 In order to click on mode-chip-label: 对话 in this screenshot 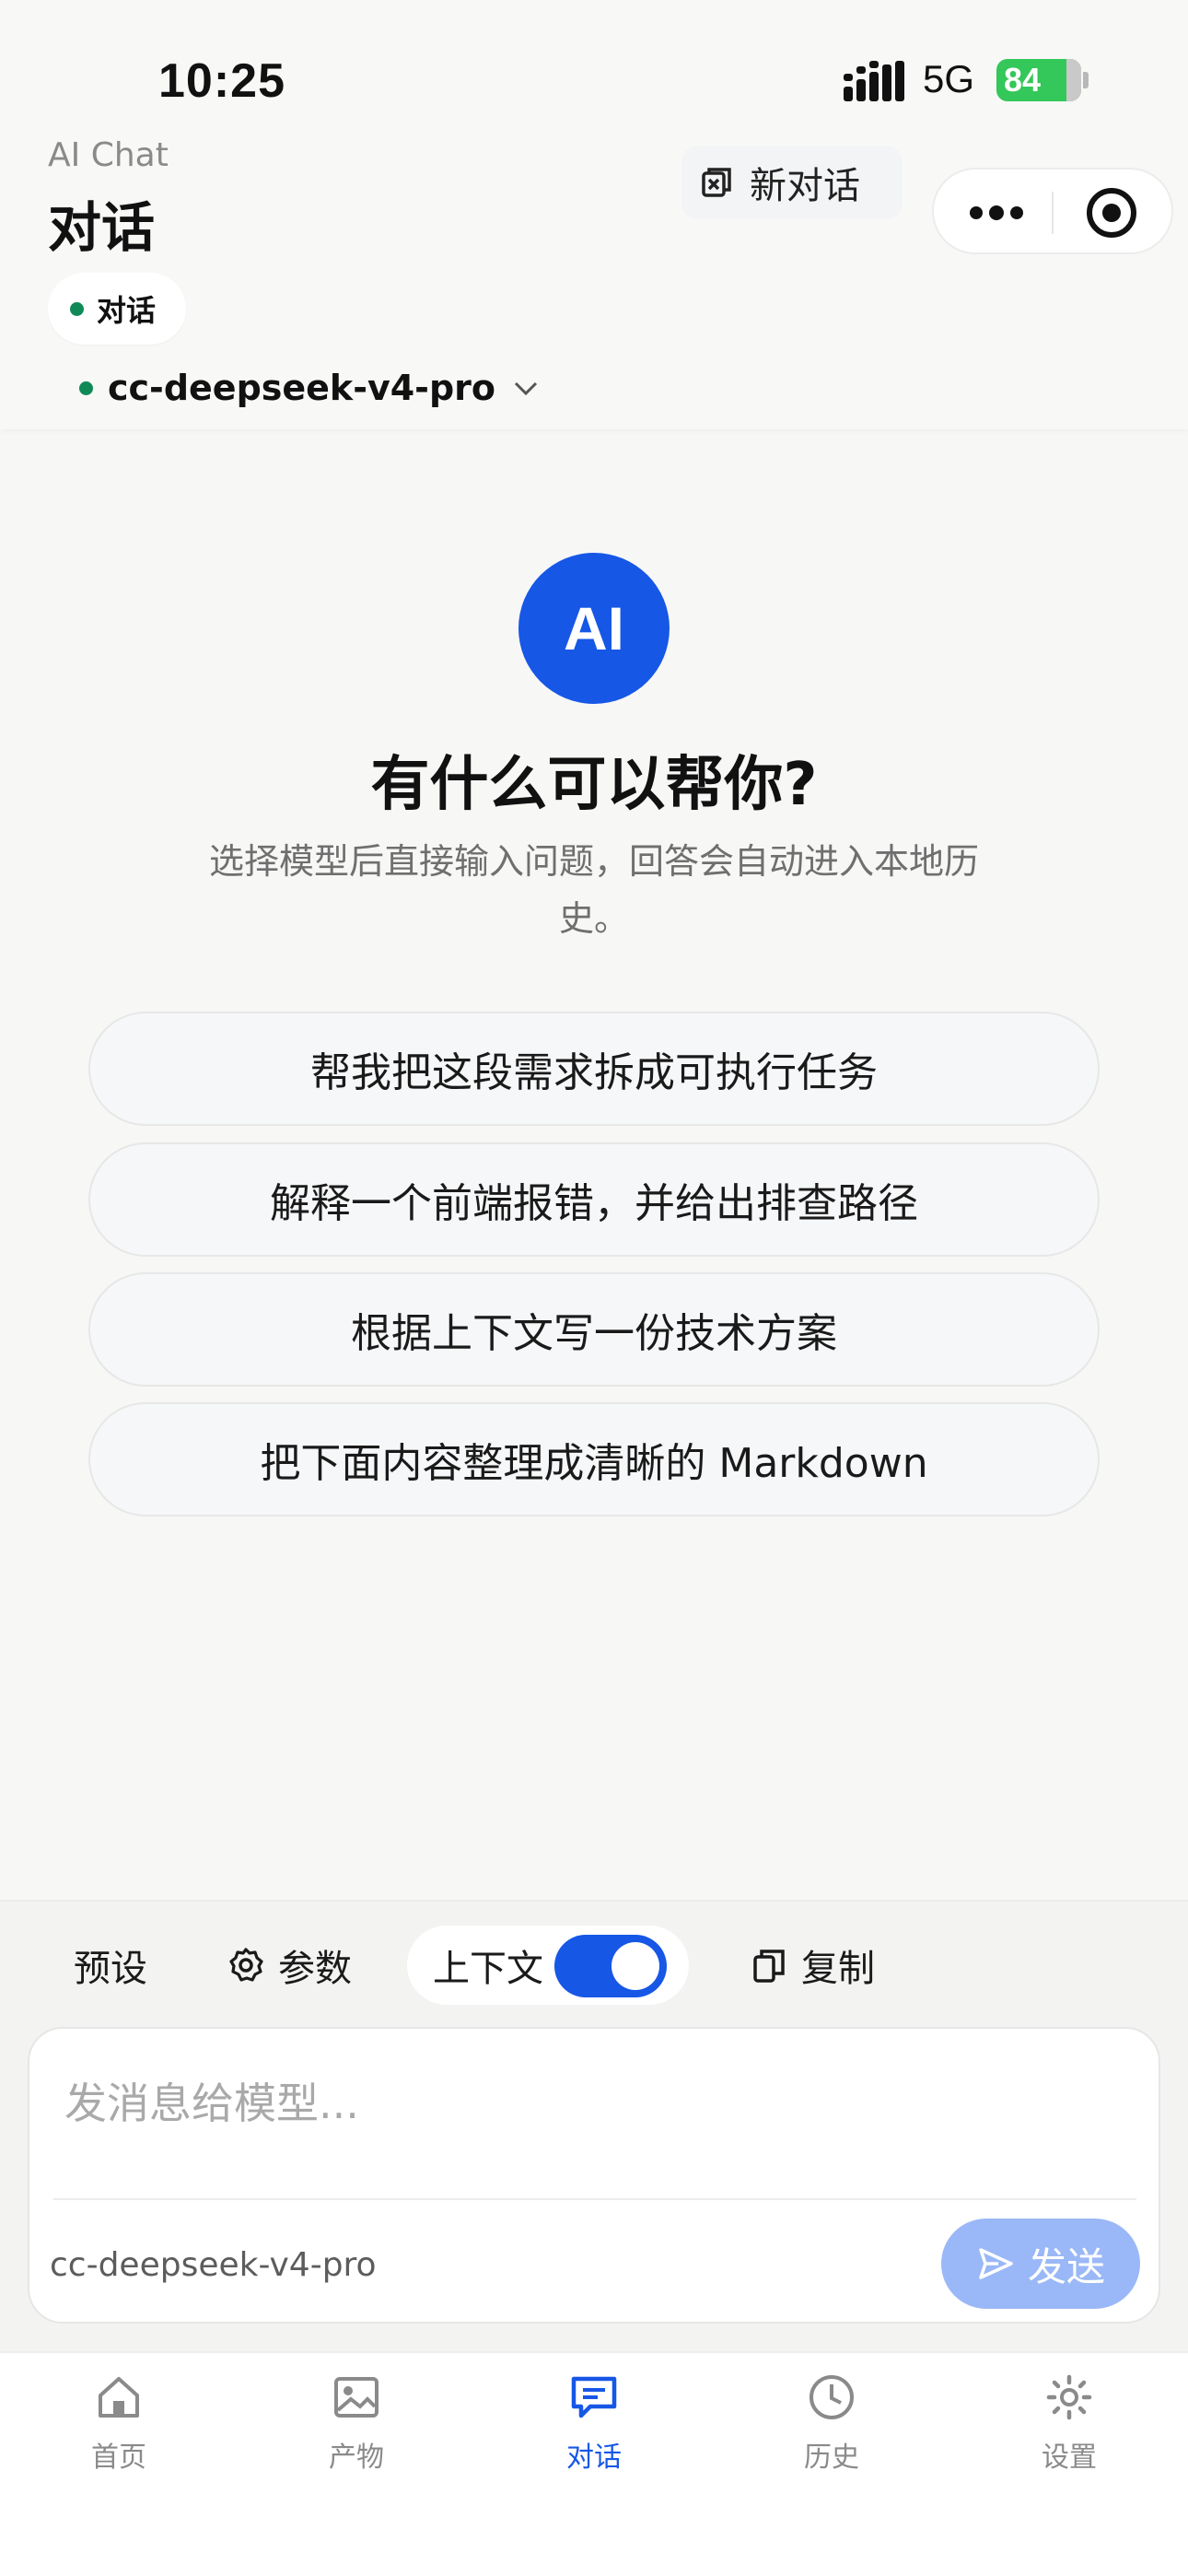, I will do `click(127, 310)`.